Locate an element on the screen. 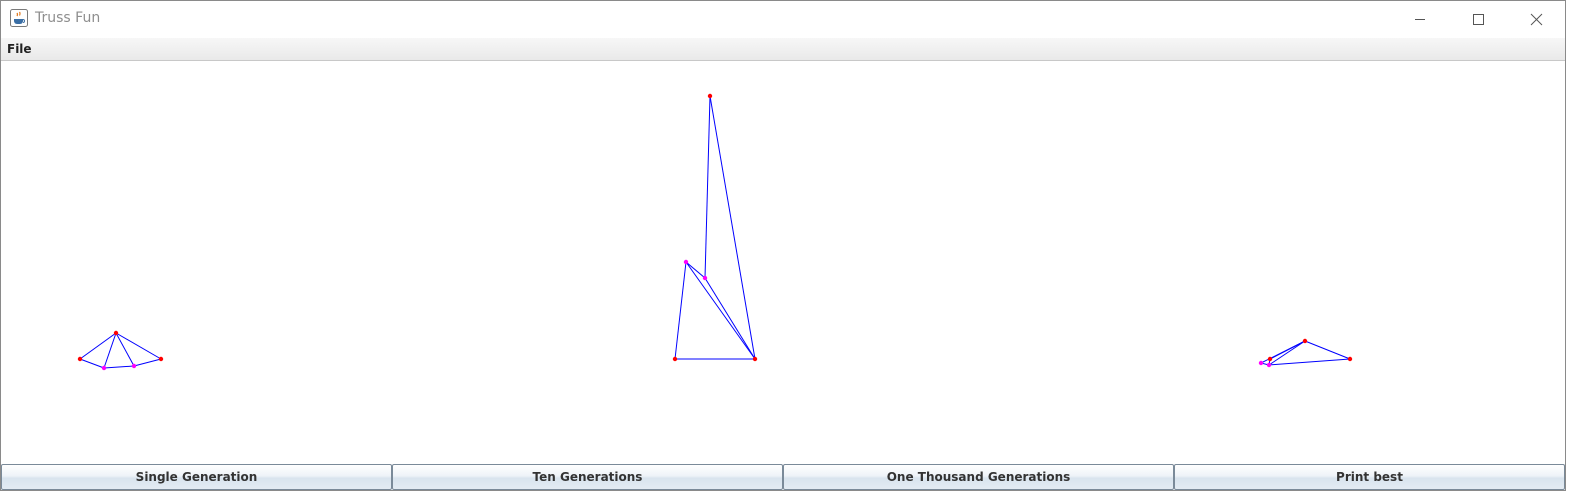 The height and width of the screenshot is (495, 1581). close-button is located at coordinates (1536, 19).